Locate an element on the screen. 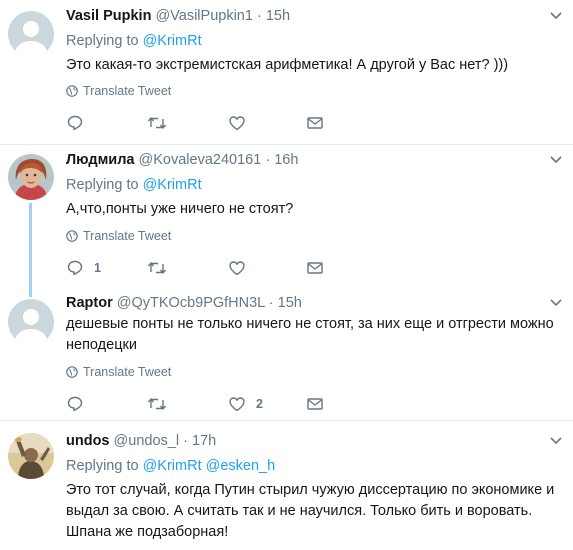 The height and width of the screenshot is (550, 573). timestamp: 17h is located at coordinates (204, 441).